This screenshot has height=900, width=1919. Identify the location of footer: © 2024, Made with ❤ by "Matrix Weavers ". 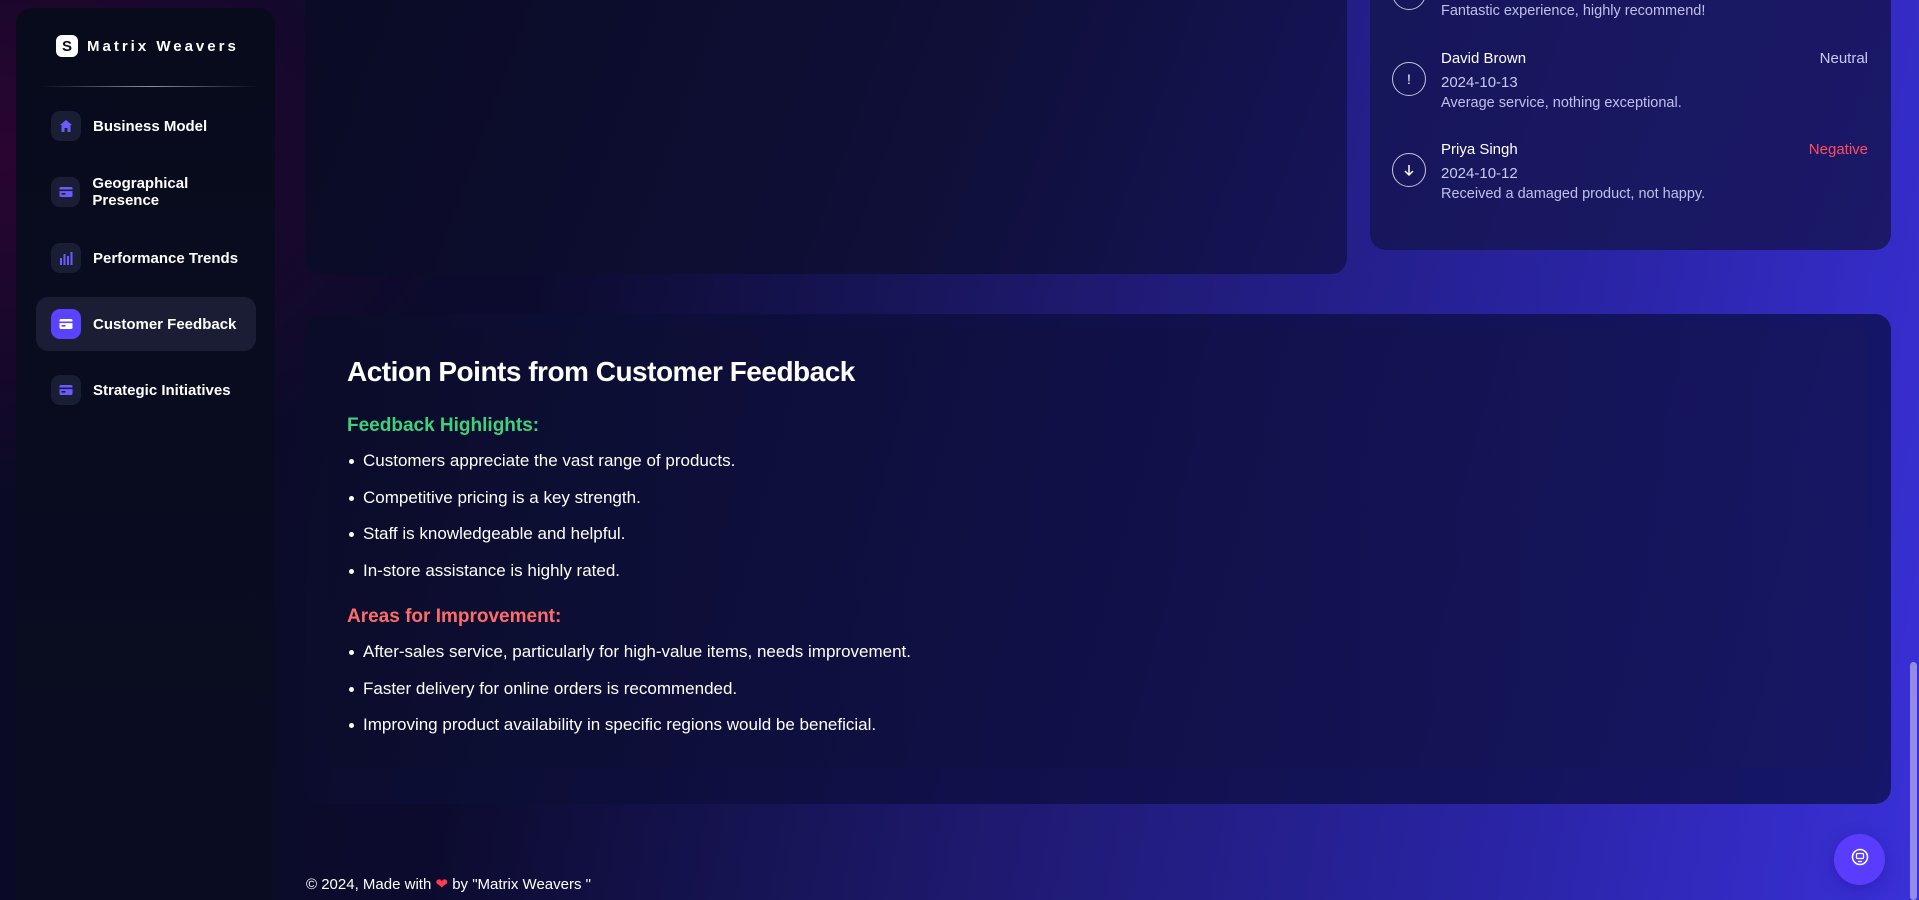
(448, 884).